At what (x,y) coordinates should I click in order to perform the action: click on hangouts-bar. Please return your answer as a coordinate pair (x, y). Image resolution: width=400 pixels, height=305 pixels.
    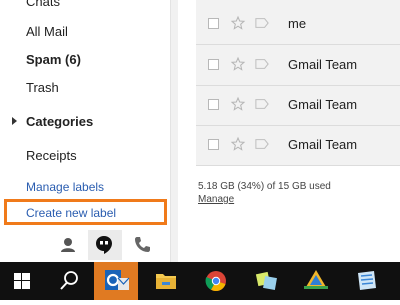
    Looking at the image, I should click on (105, 246).